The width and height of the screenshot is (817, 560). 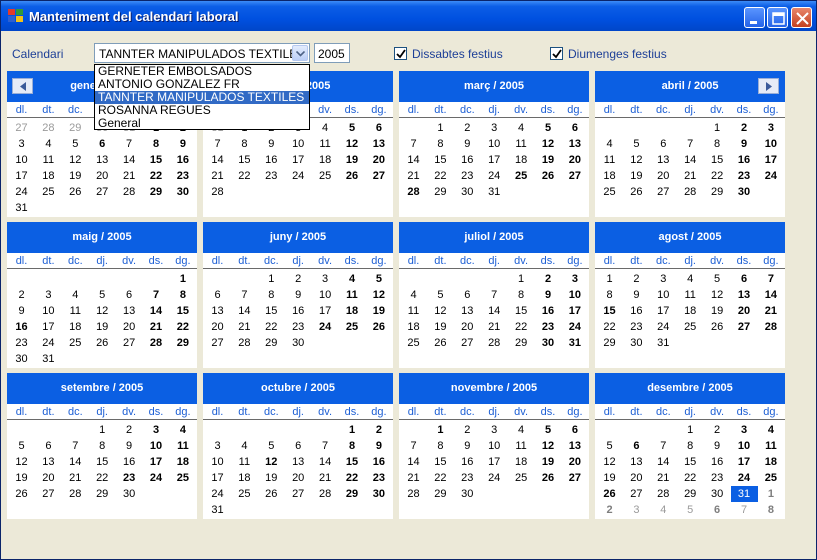 I want to click on day-cell: 30, so click(x=378, y=494).